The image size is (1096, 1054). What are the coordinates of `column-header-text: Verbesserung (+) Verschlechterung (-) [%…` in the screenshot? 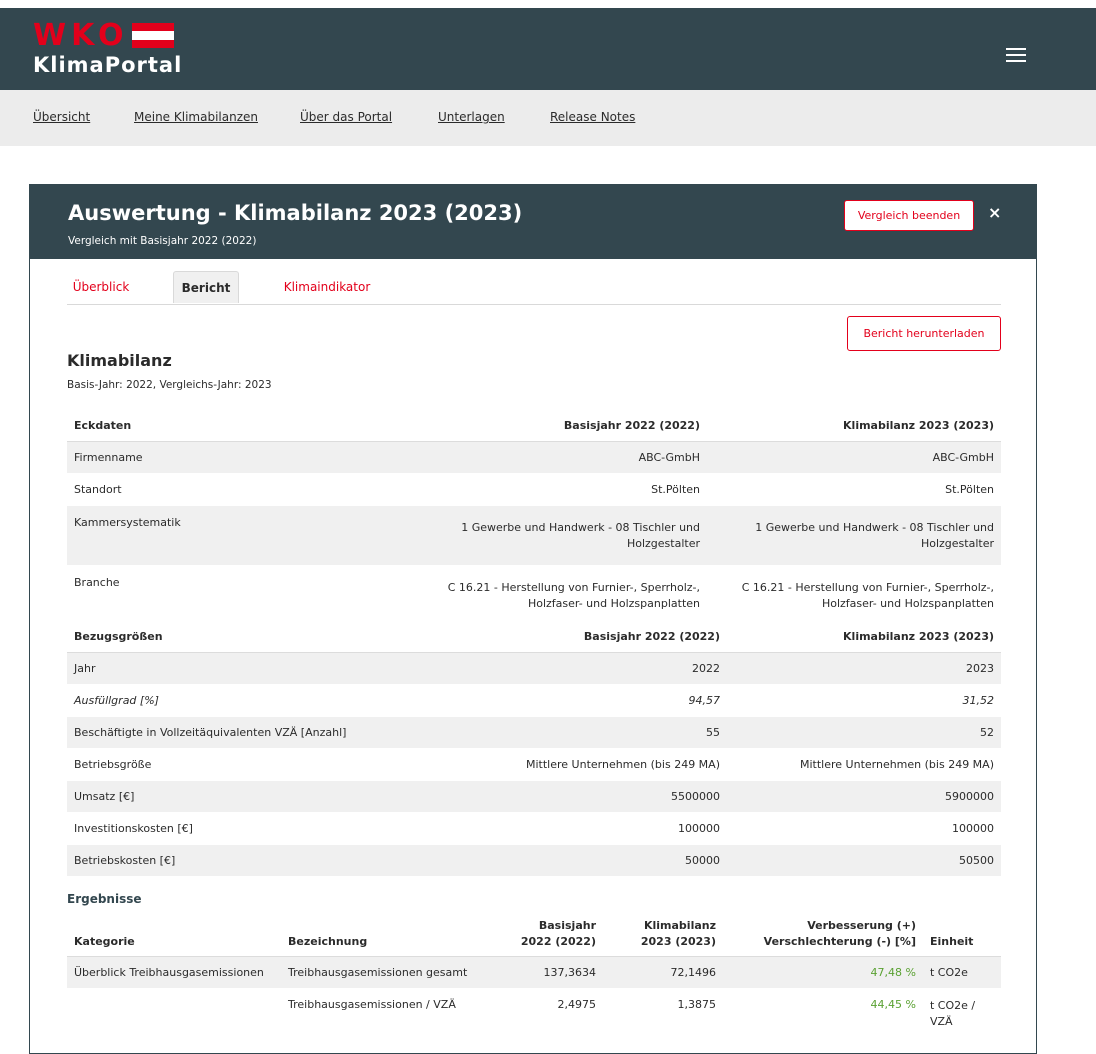 It's located at (839, 933).